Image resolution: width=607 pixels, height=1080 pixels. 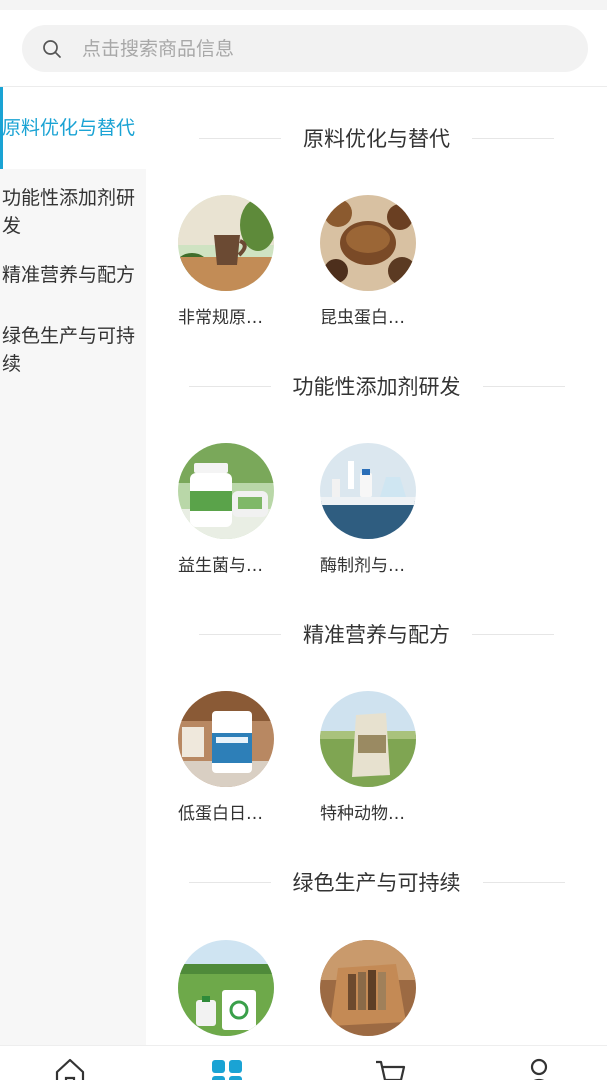 I want to click on section-title: 绿色生产与可持续, so click(x=376, y=882).